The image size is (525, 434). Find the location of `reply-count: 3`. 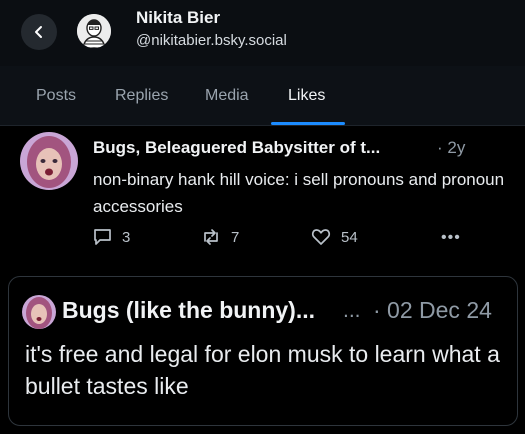

reply-count: 3 is located at coordinates (126, 237).